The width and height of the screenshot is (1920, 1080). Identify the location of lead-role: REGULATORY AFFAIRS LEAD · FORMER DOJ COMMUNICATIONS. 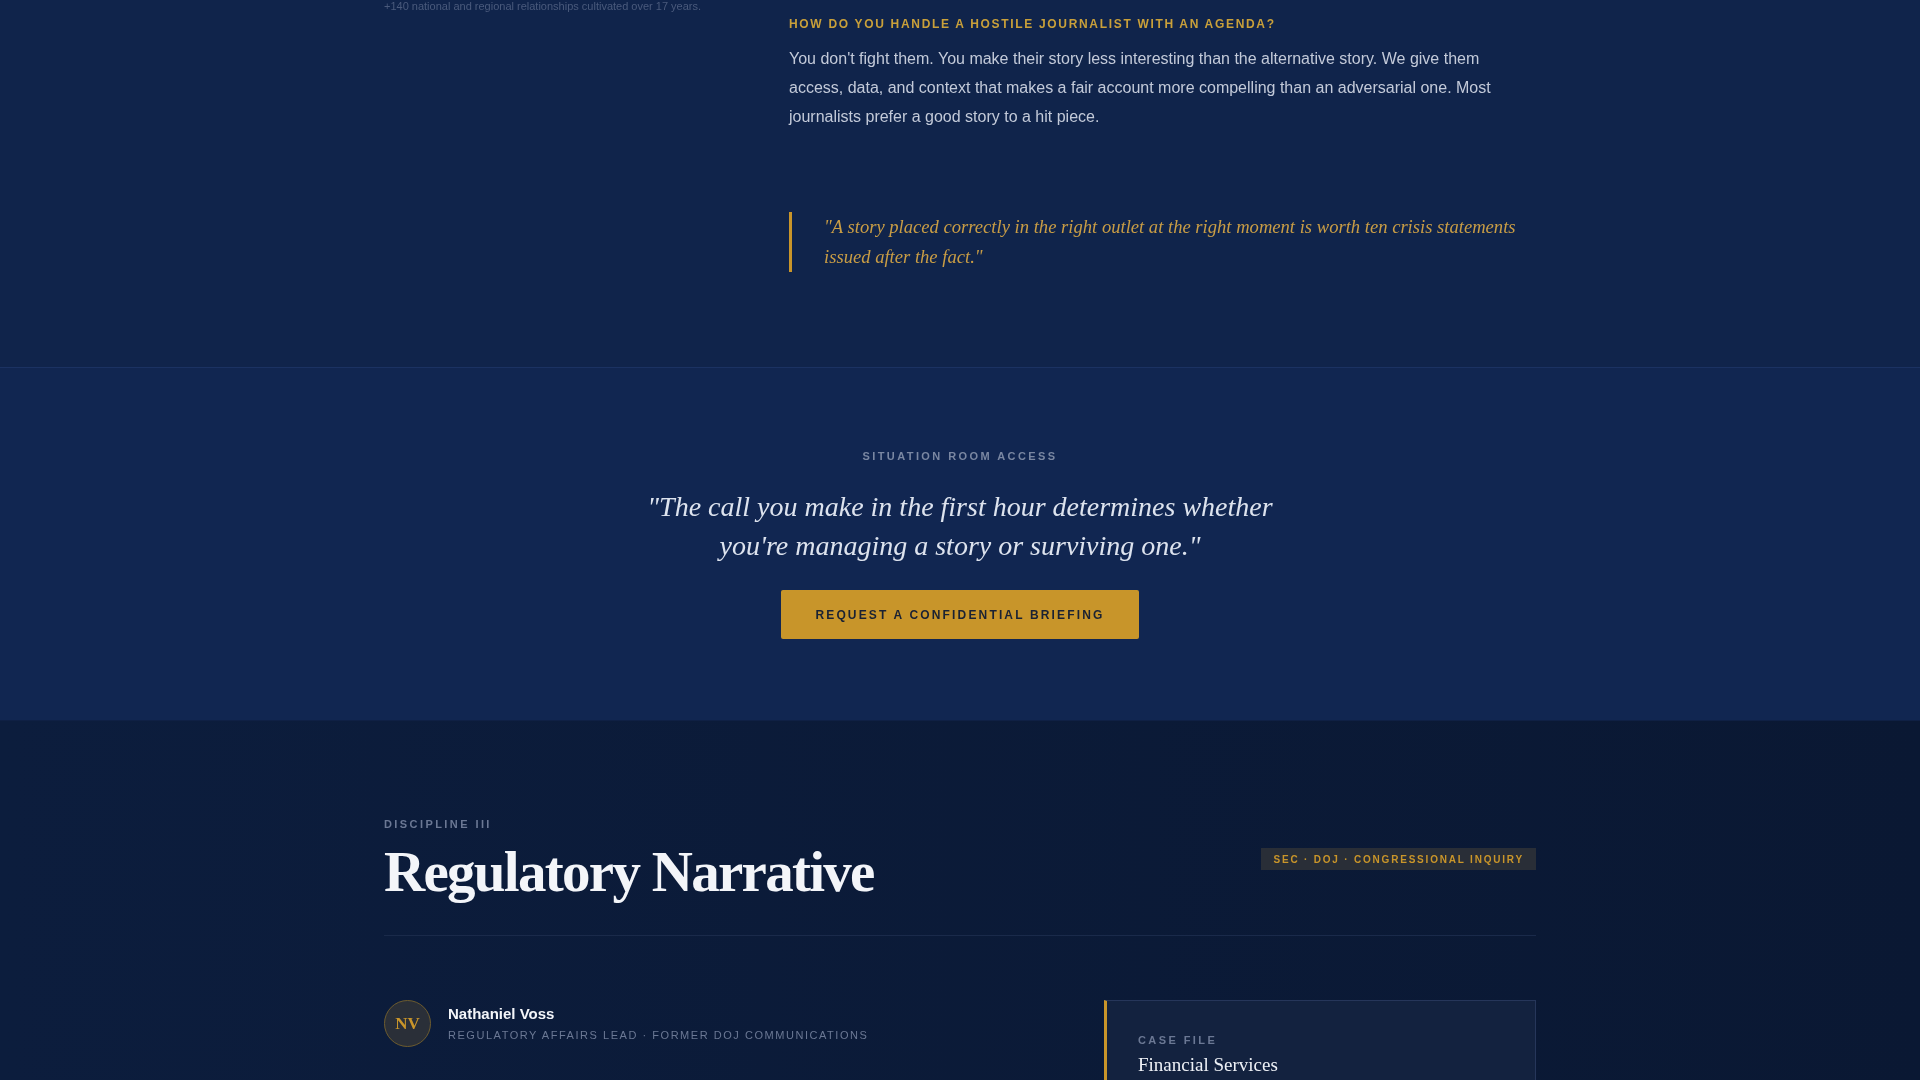
(658, 1035).